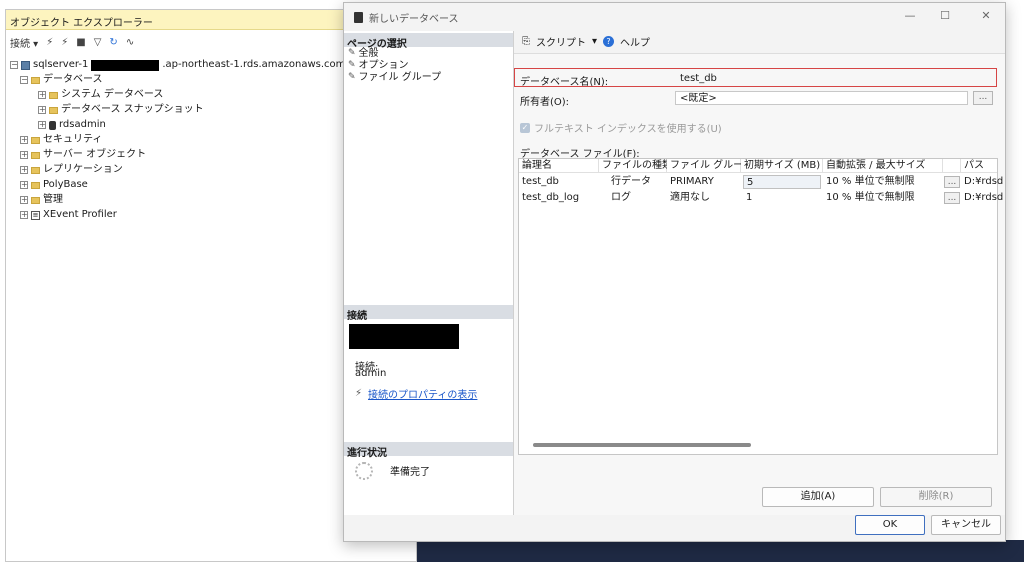 This screenshot has height=569, width=1024. Describe the element at coordinates (594, 41) in the screenshot. I see `dropdown-icon: ▾` at that location.